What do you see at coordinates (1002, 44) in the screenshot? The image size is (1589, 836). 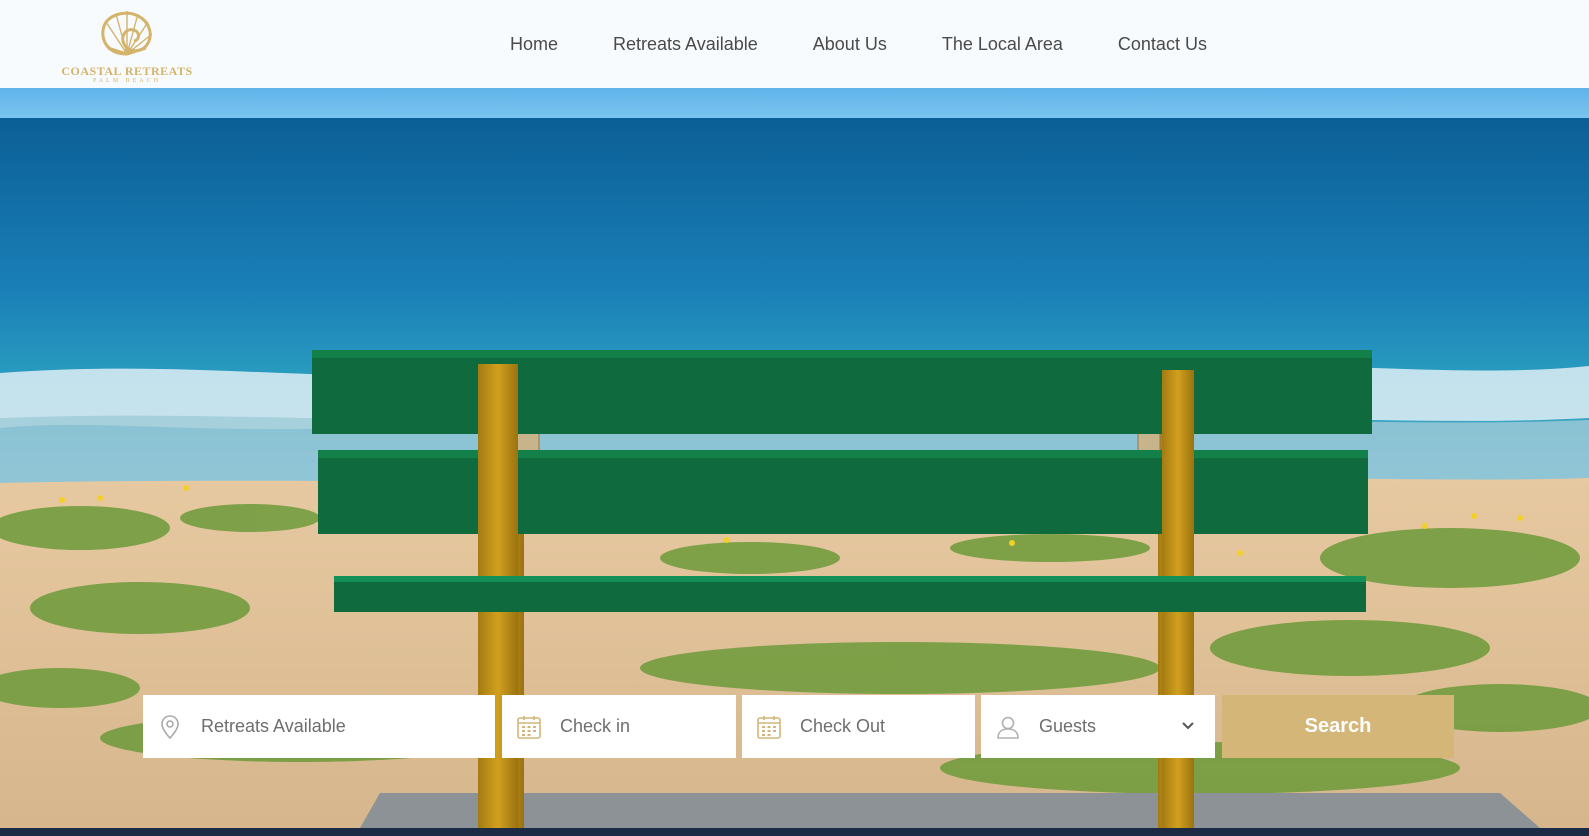 I see `nav-local-area: The Local Area` at bounding box center [1002, 44].